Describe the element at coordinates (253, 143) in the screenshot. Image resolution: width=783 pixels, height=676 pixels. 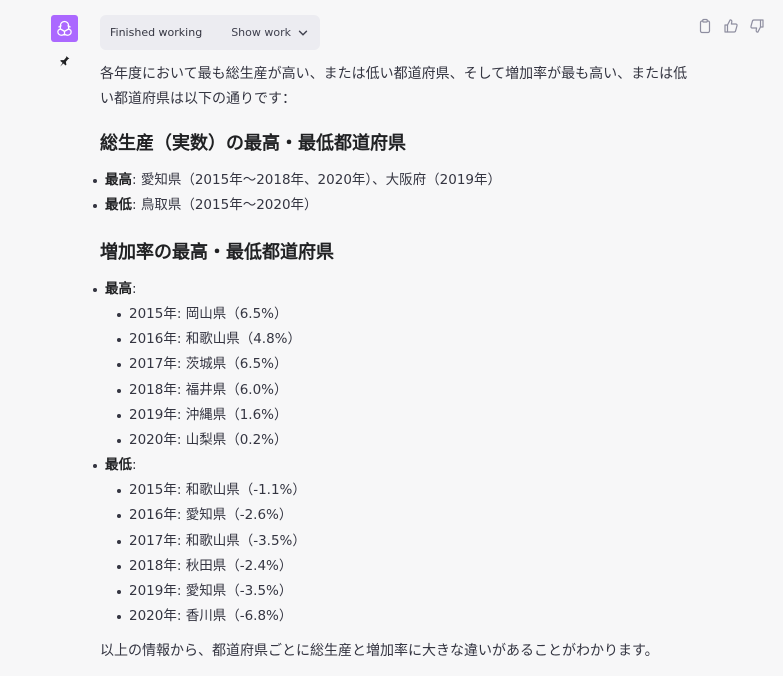
I see `section-heading-total-production: 総生産（実数）の最高・最低都道府県` at that location.